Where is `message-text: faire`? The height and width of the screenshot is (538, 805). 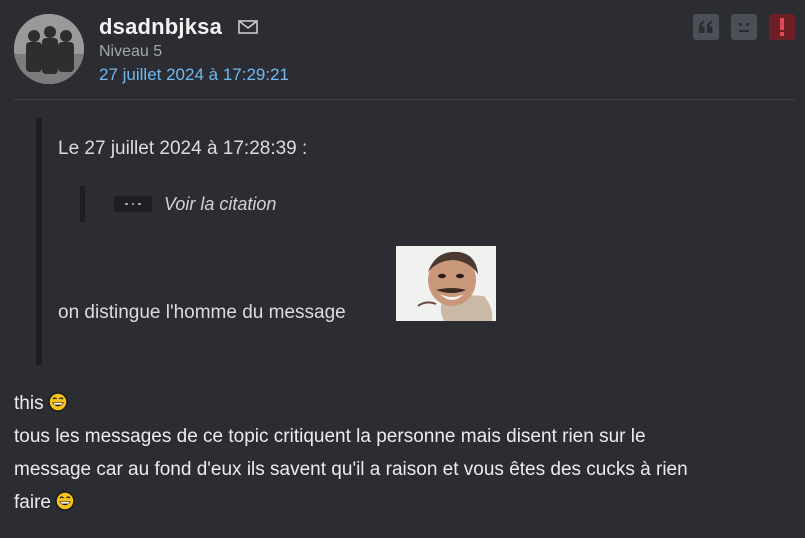
message-text: faire is located at coordinates (32, 502).